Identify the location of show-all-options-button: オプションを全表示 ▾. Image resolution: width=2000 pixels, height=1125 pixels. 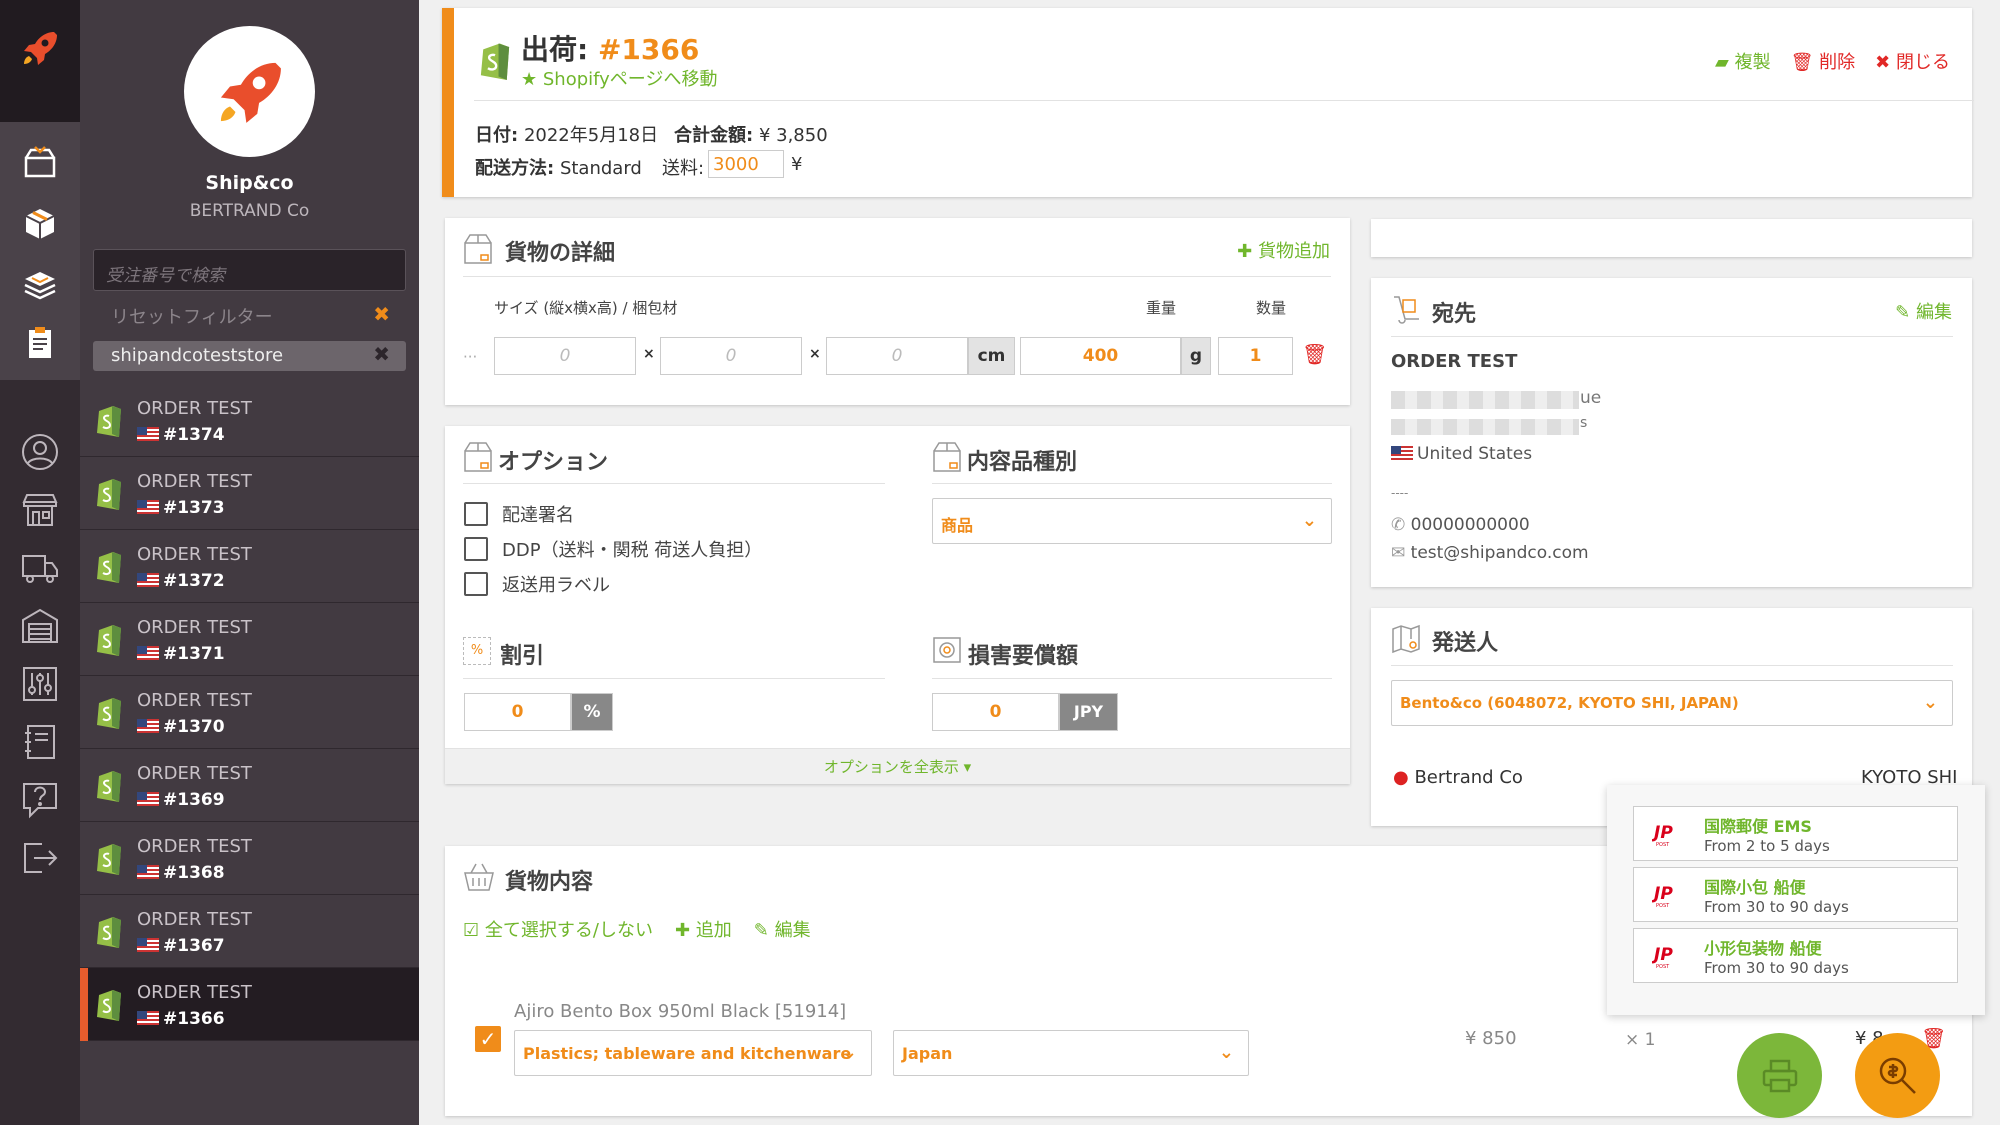
(897, 766).